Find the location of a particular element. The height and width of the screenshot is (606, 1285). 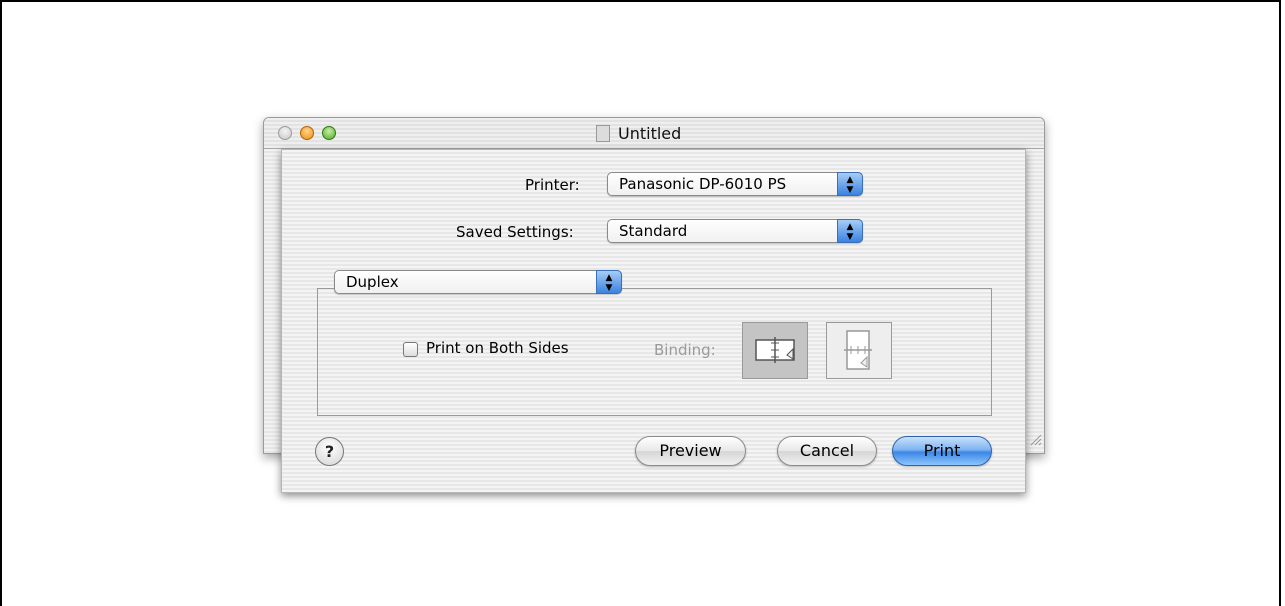

window-titlebar: Untitled is located at coordinates (654, 133).